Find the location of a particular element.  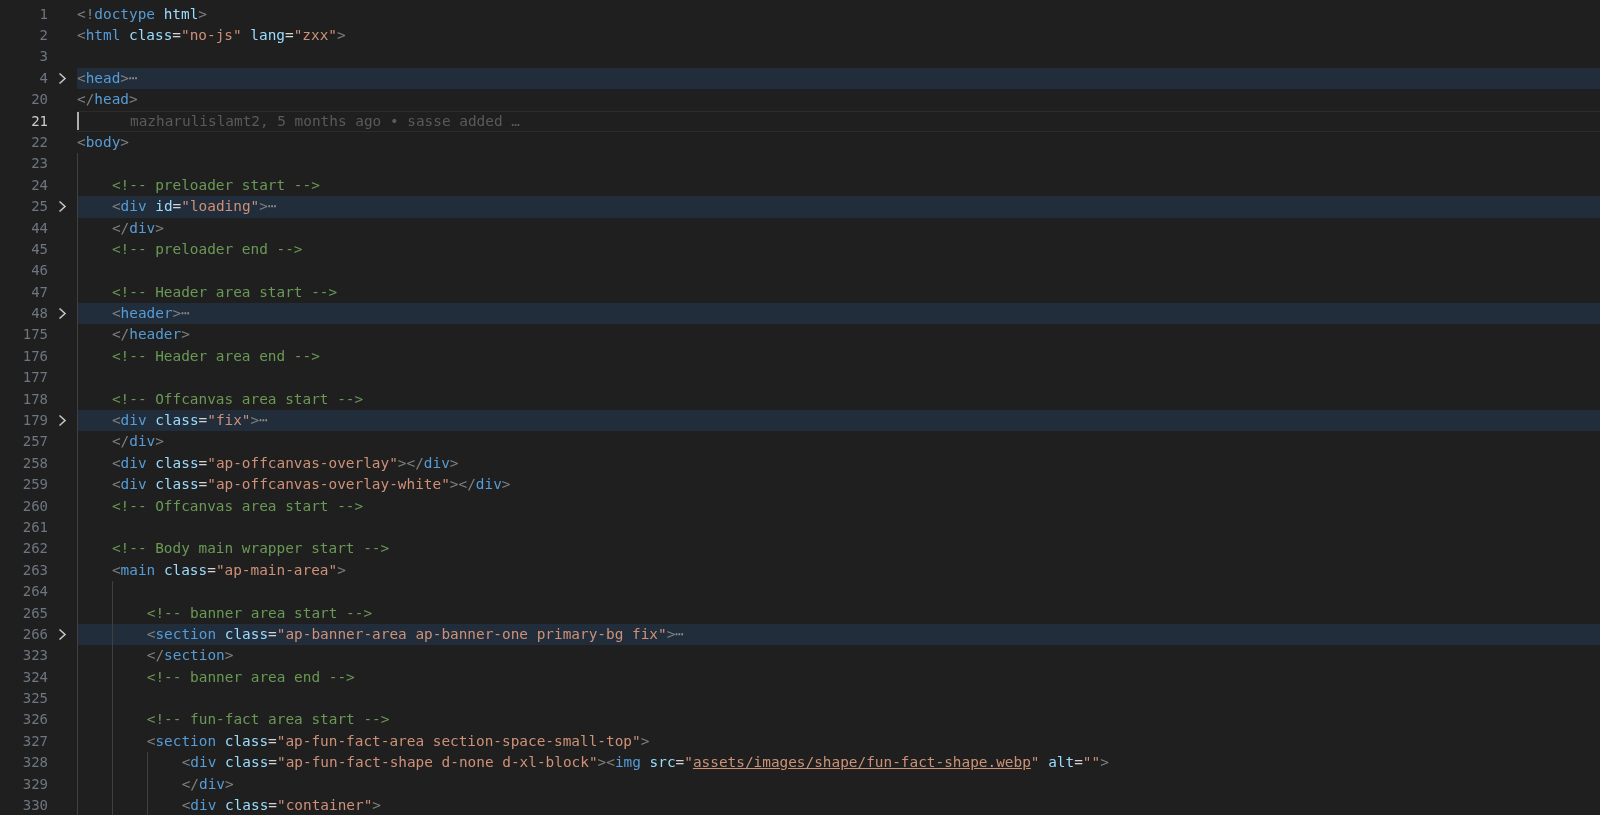

code-line: <div class="ap-fun-fact-shape d-none d-xl-block"><img src="assets/images/shape/fun-fact-shape.webp" alt=""> is located at coordinates (645, 763).